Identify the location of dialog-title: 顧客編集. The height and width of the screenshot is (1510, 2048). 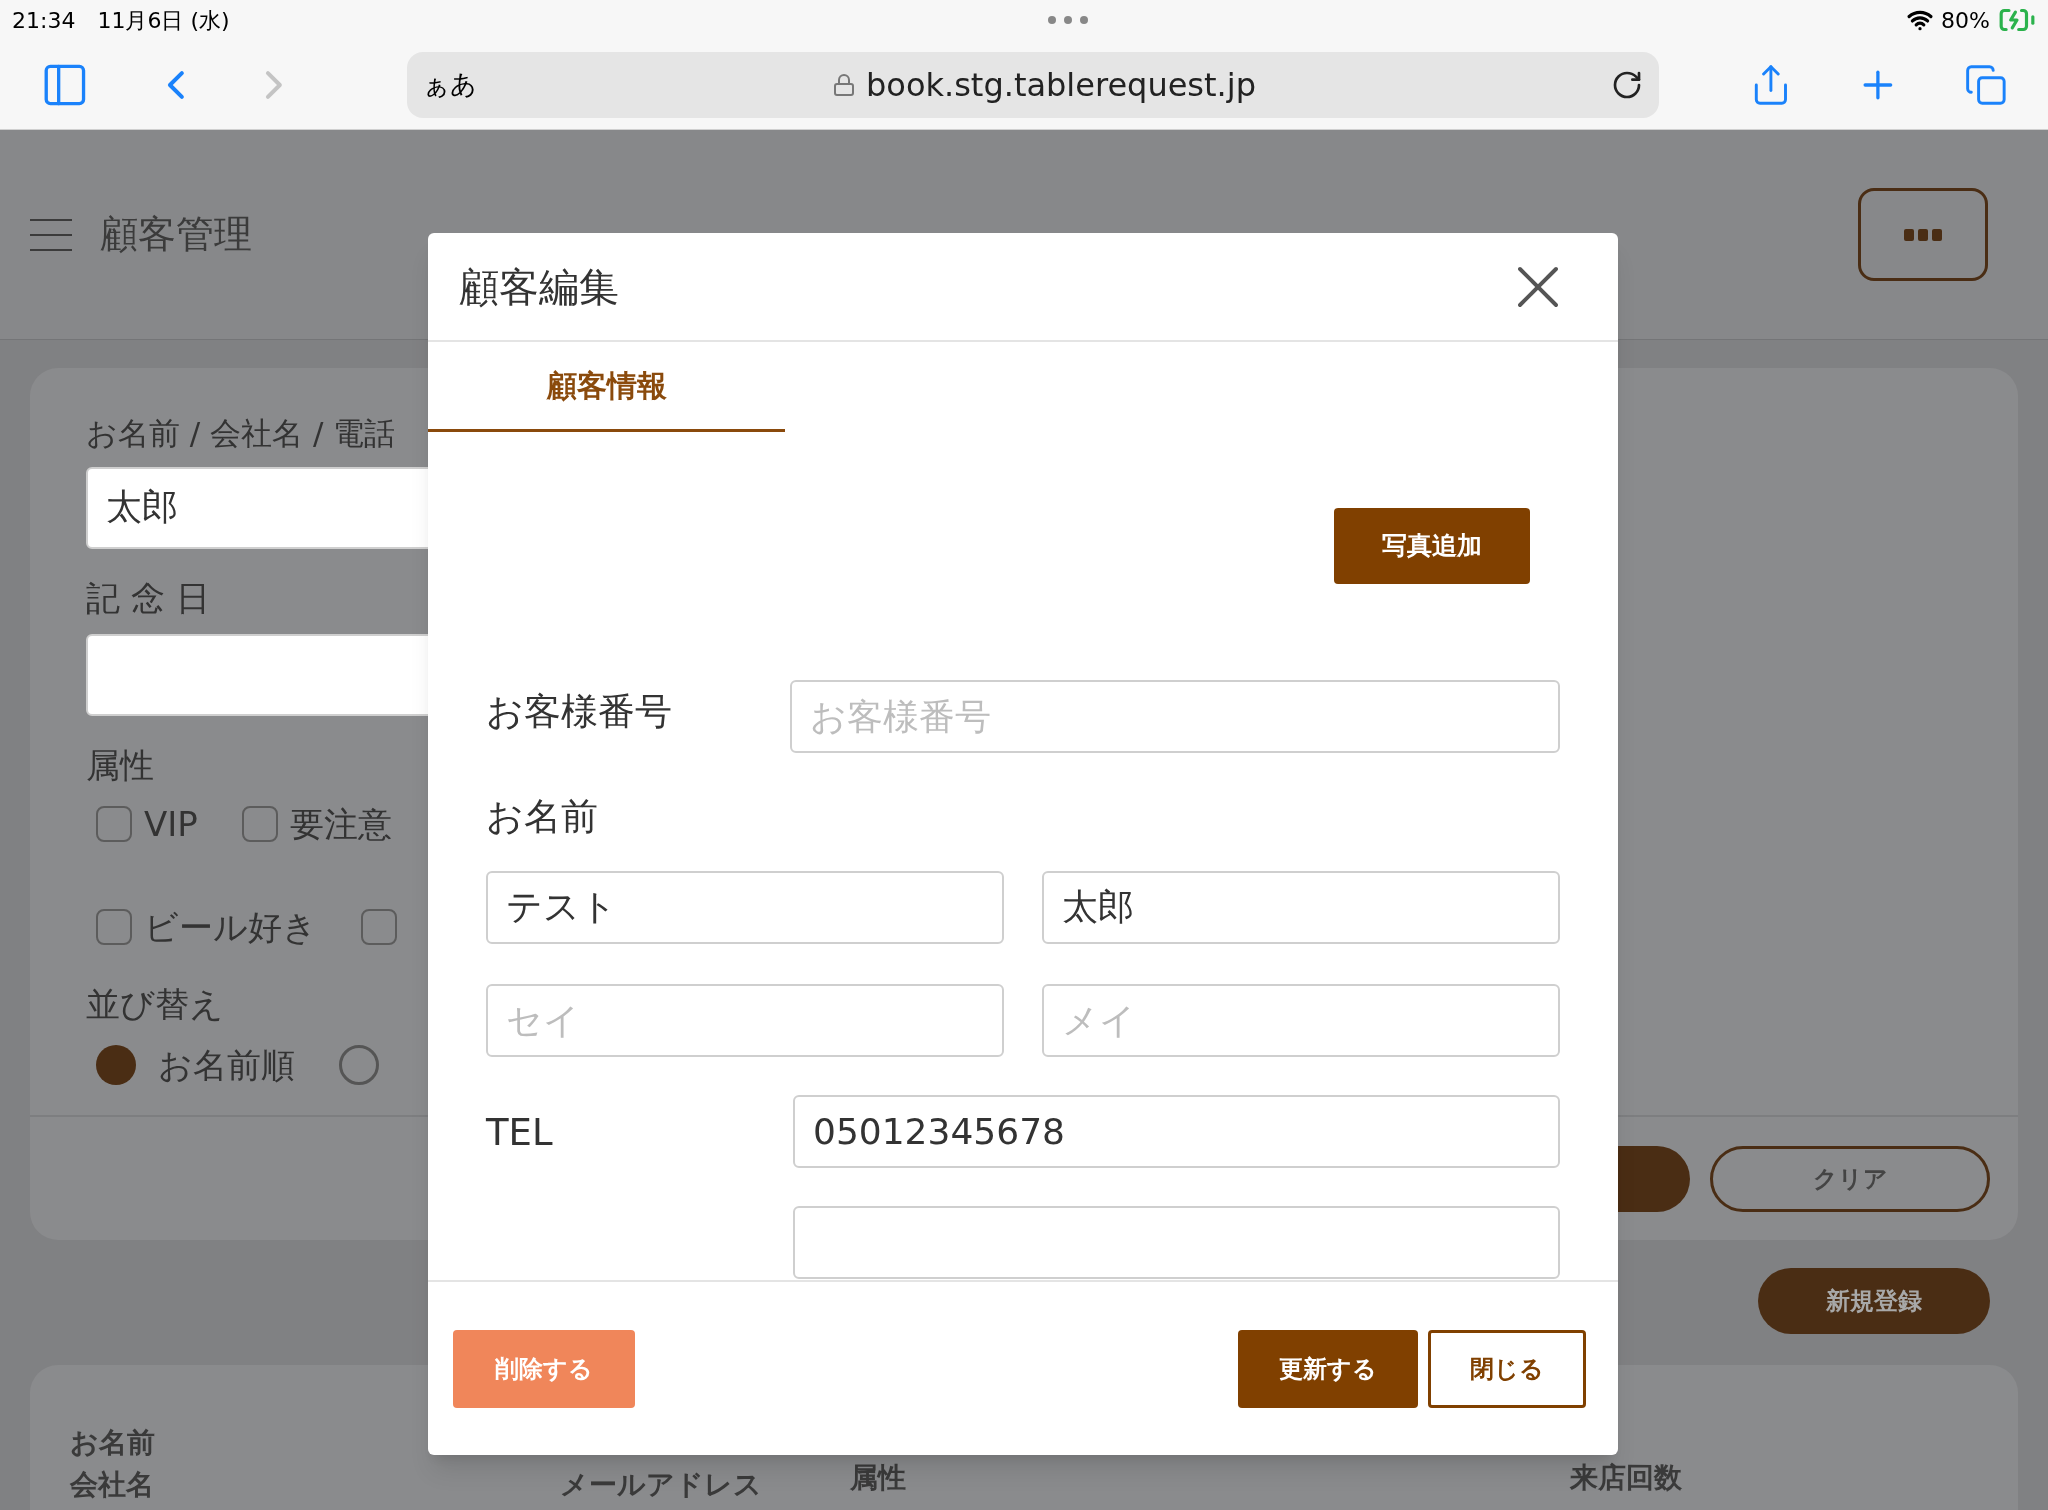
(539, 287).